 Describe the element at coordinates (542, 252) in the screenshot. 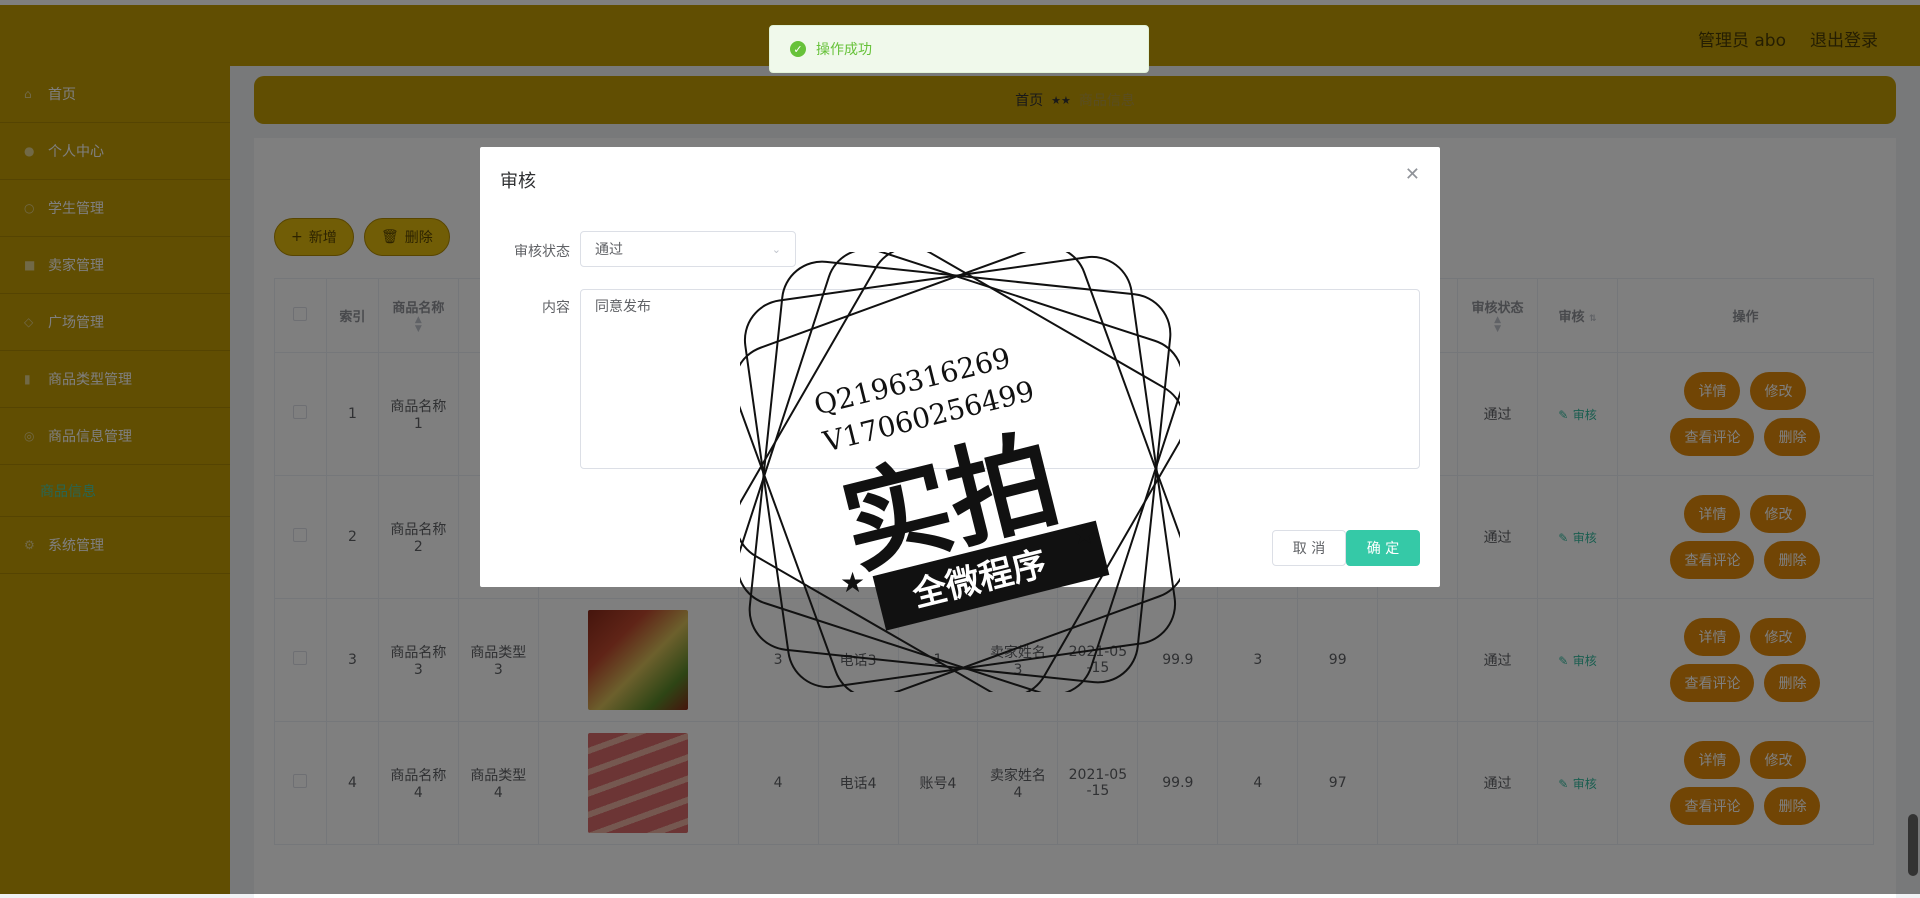

I see `status-label: 审核状态` at that location.